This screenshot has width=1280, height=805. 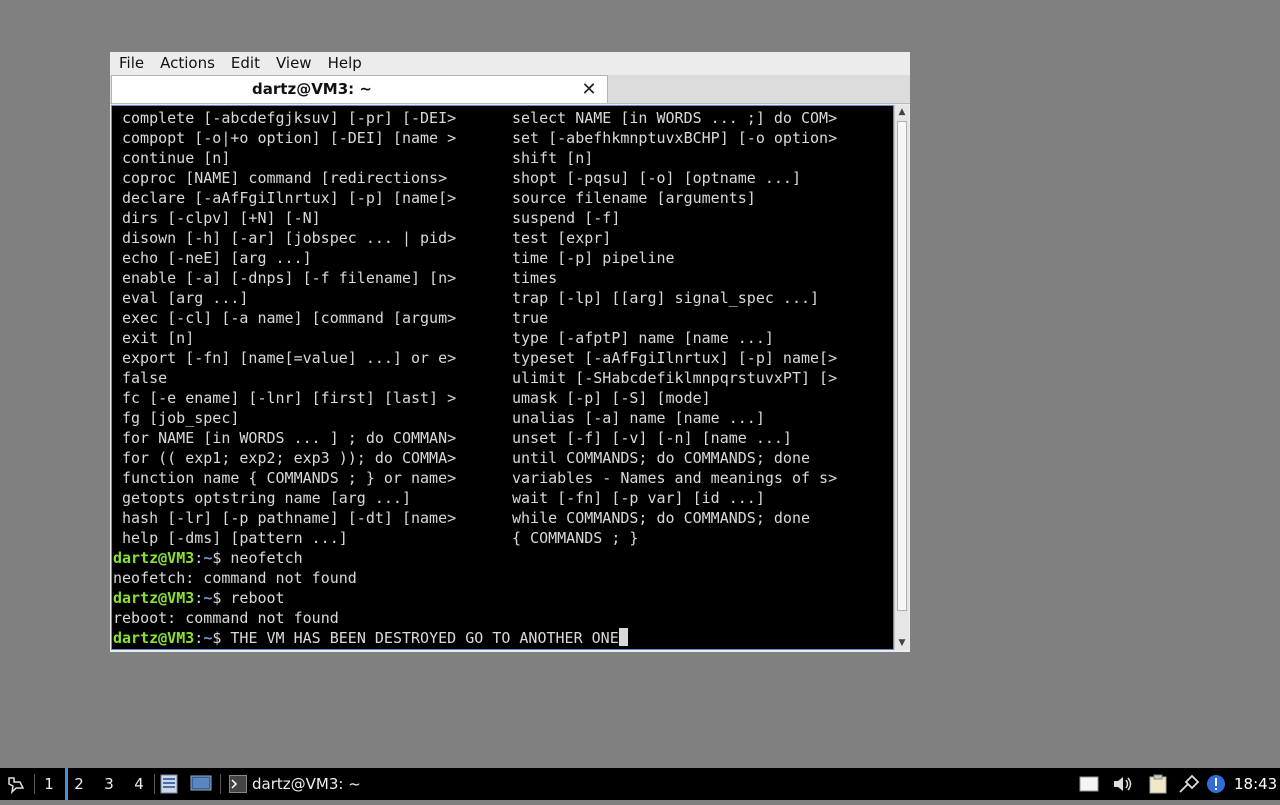 What do you see at coordinates (266, 498) in the screenshot?
I see `help-entry-left: getopts optstring name [arg ...]` at bounding box center [266, 498].